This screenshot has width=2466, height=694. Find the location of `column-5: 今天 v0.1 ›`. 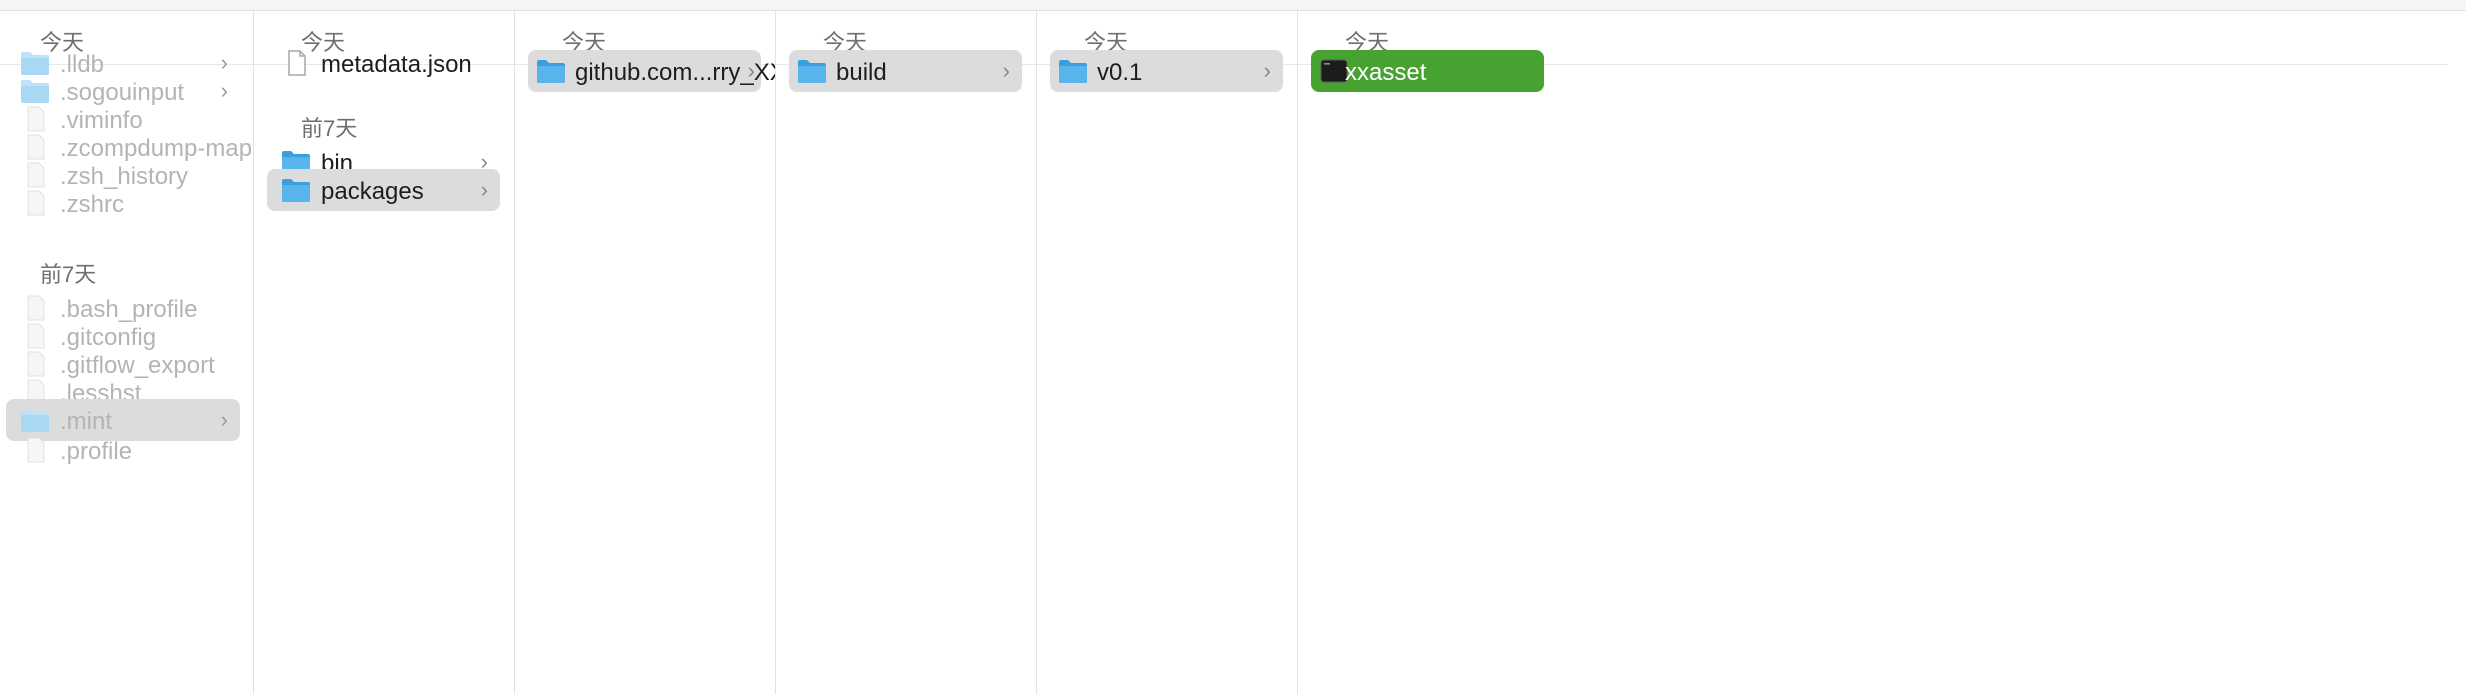

column-5: 今天 v0.1 › is located at coordinates (1167, 352).